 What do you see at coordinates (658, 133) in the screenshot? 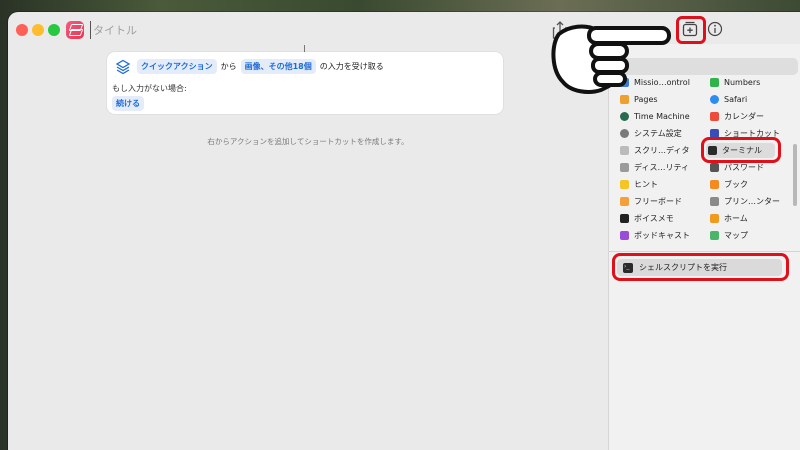
I see `app-label: システム設定` at bounding box center [658, 133].